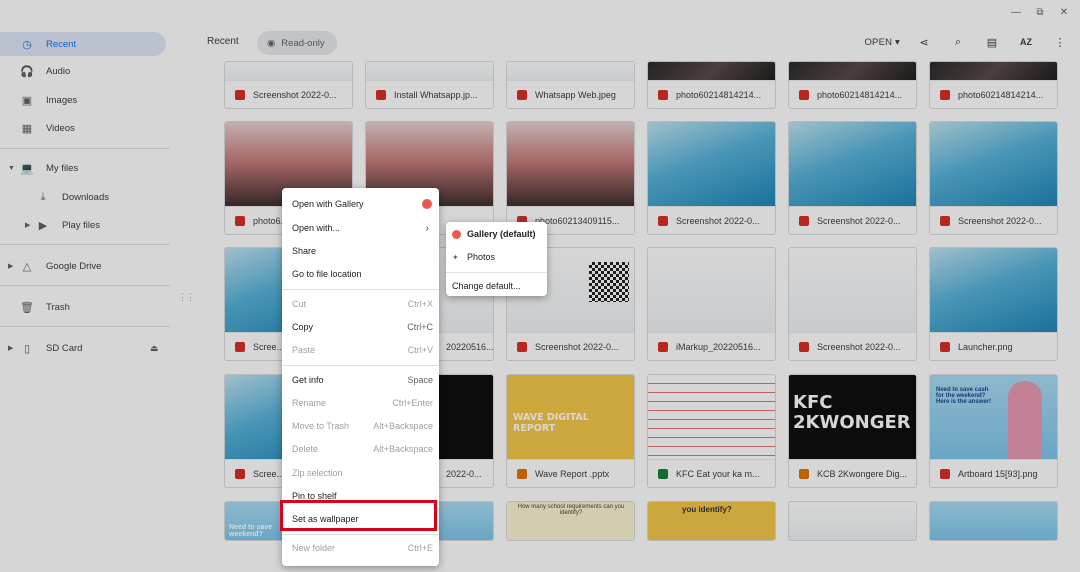 The image size is (1080, 572). Describe the element at coordinates (420, 327) in the screenshot. I see `menu-shortcut: Ctrl+C` at that location.